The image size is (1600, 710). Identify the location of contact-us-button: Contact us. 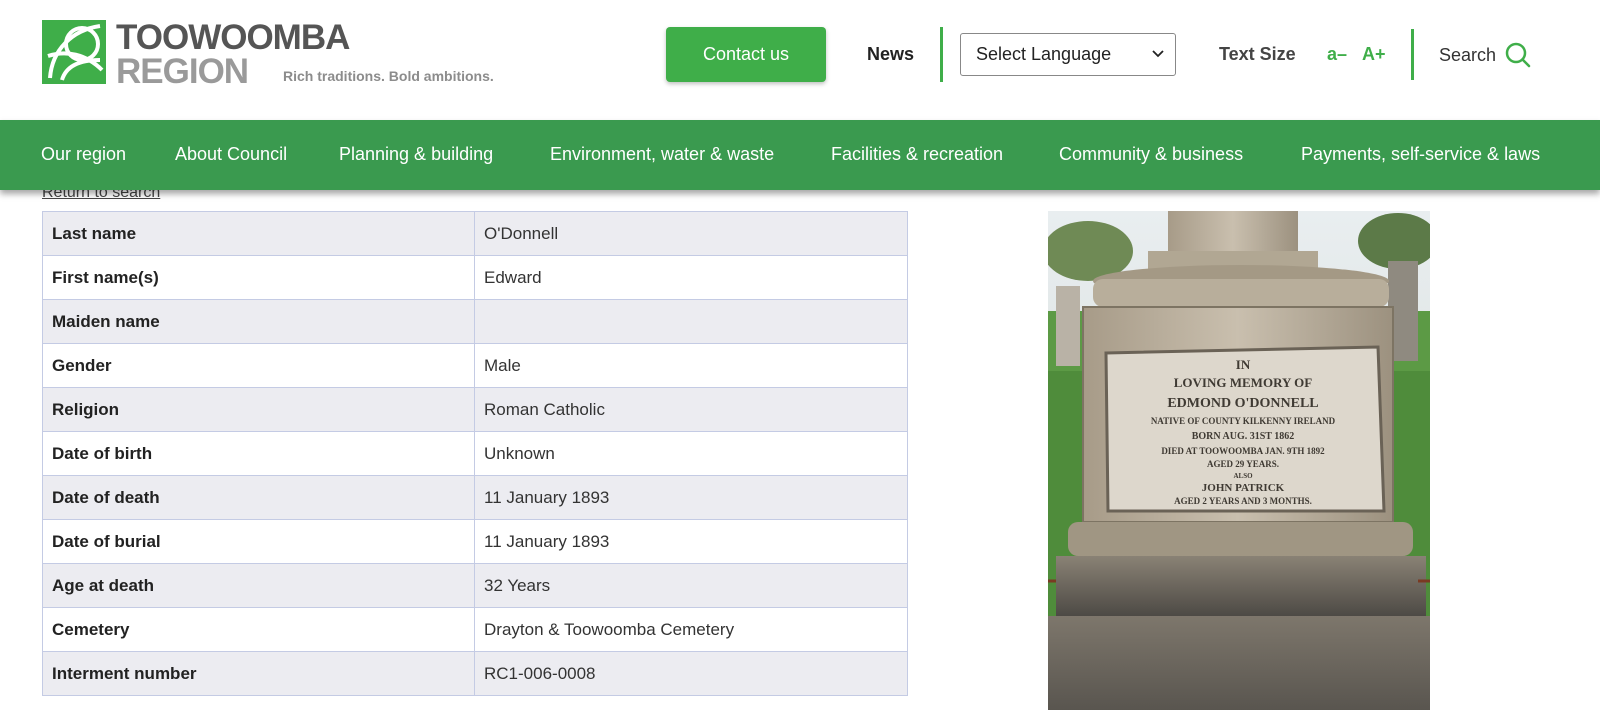
(746, 54).